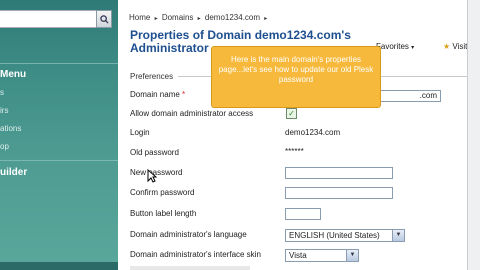 The image size is (480, 270). What do you see at coordinates (303, 214) in the screenshot?
I see `button-label-length-field` at bounding box center [303, 214].